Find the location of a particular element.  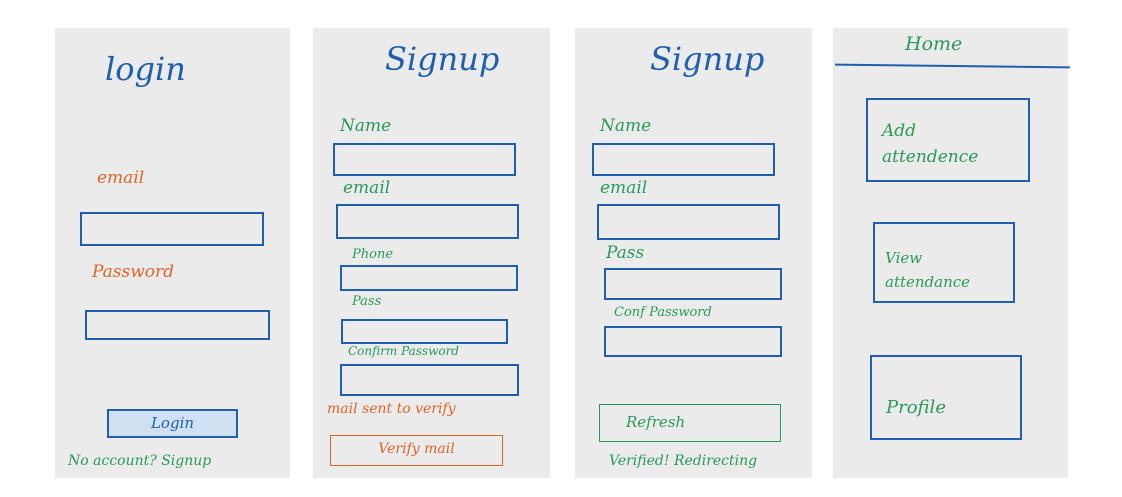

phone-label: Phone is located at coordinates (373, 254).